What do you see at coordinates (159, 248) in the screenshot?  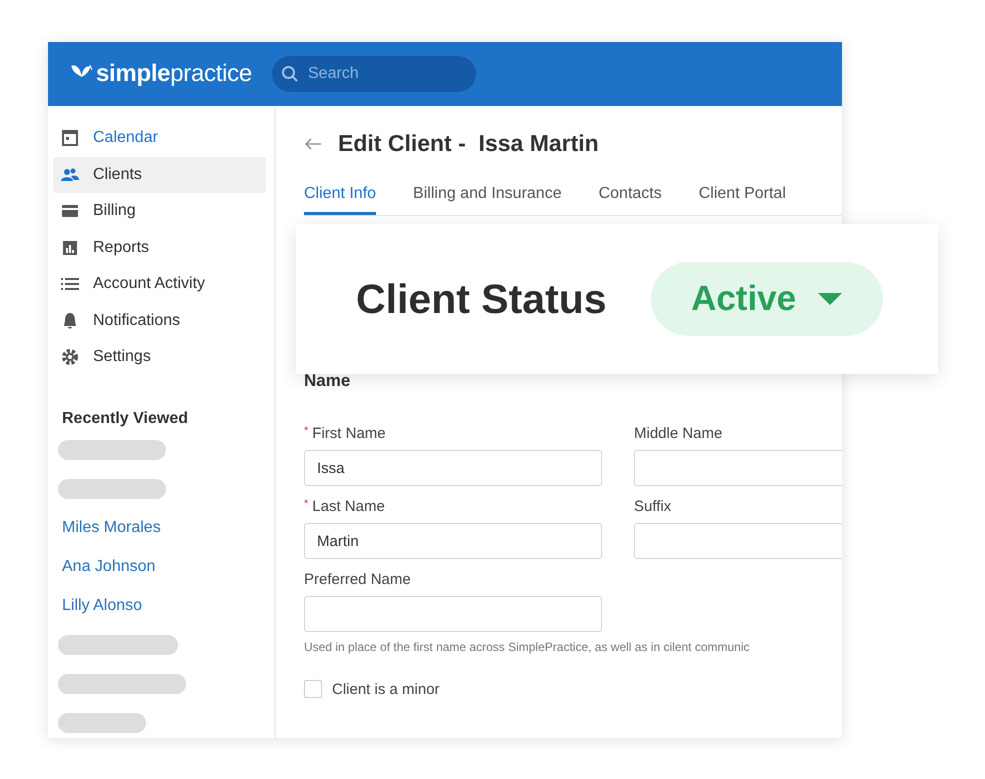 I see `sidebar-item: Reports` at bounding box center [159, 248].